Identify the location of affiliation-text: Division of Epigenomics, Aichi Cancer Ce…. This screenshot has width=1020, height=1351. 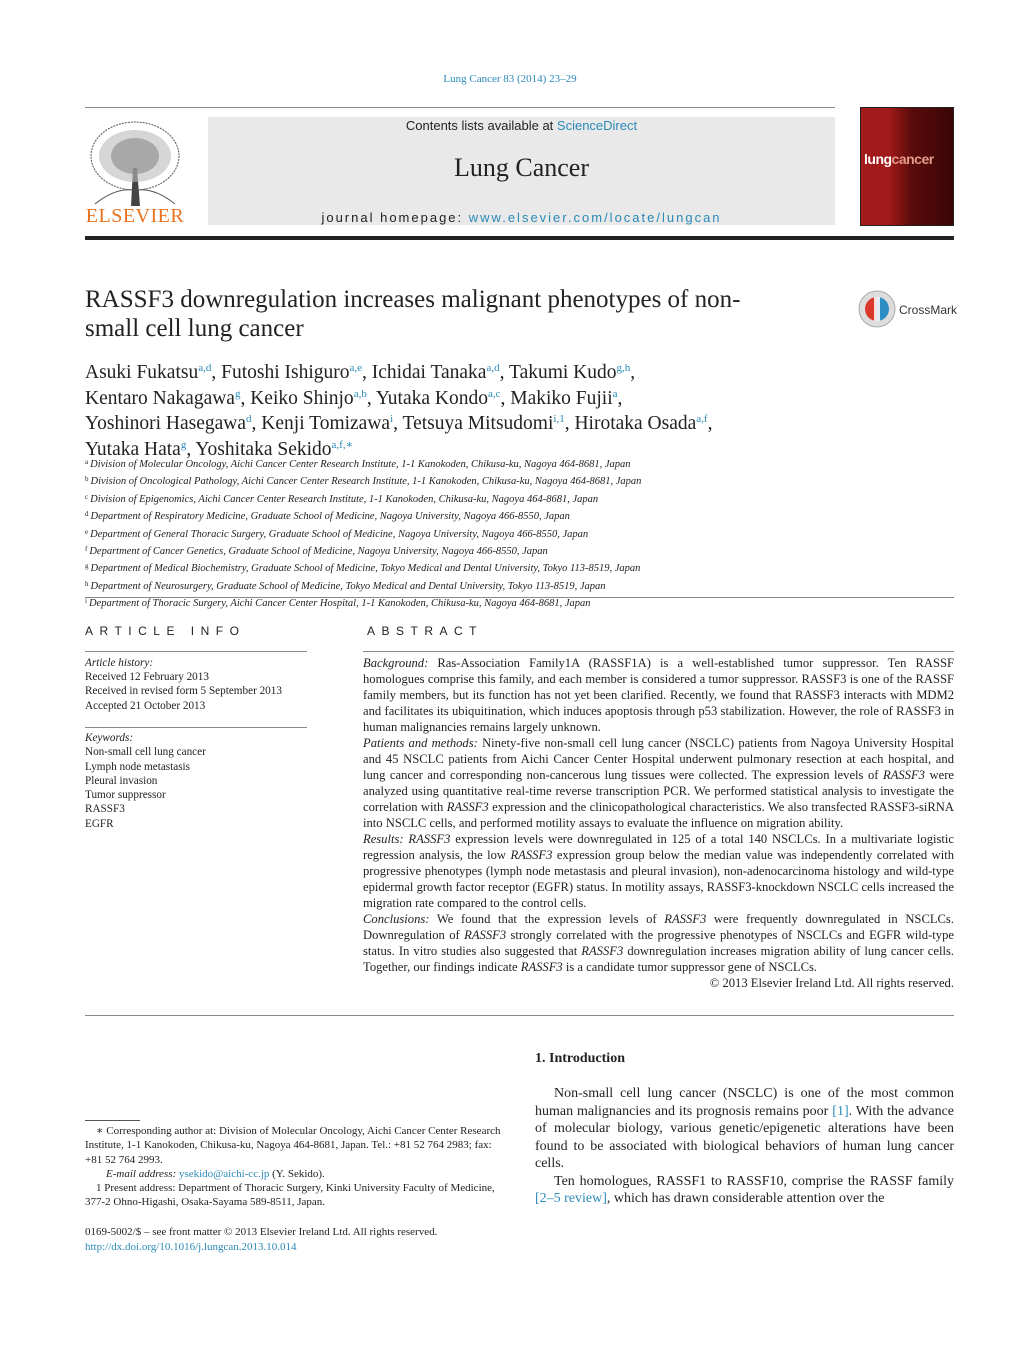
(344, 499).